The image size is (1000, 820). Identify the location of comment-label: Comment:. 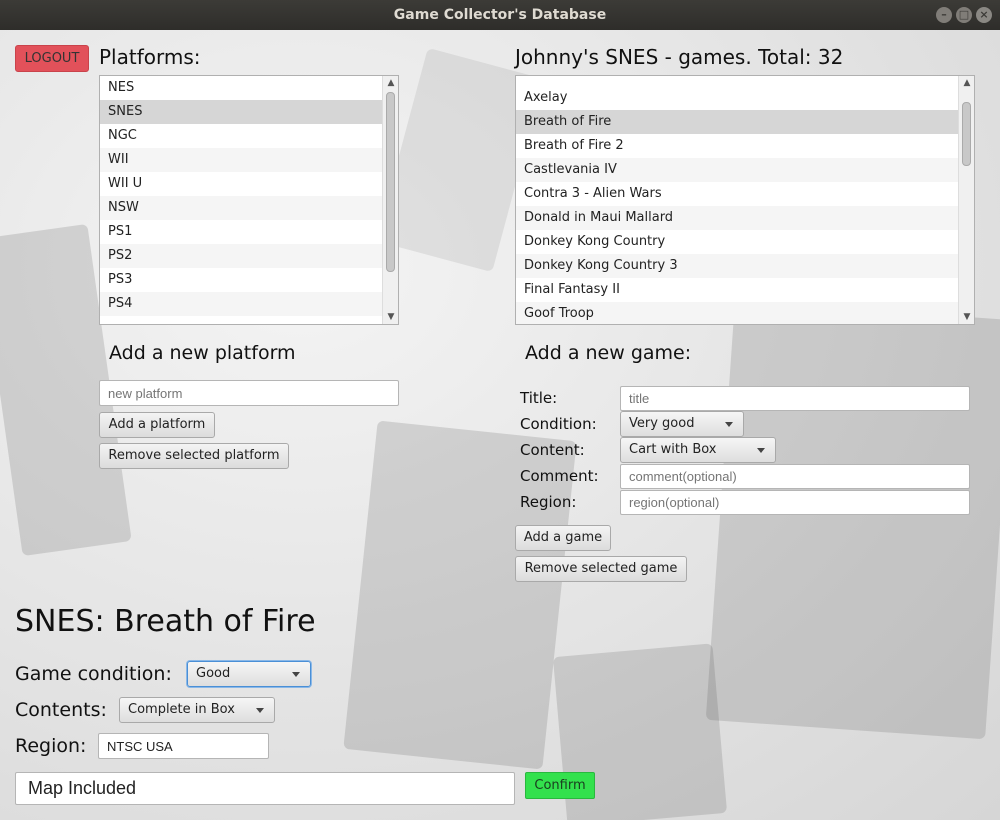
(559, 476).